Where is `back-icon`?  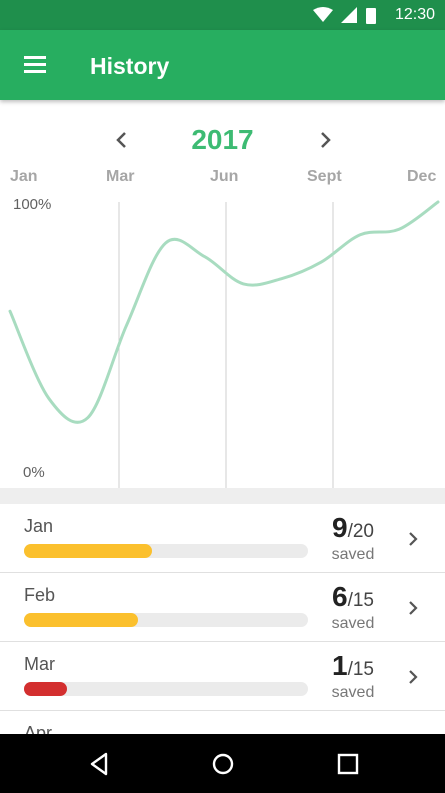 back-icon is located at coordinates (100, 764).